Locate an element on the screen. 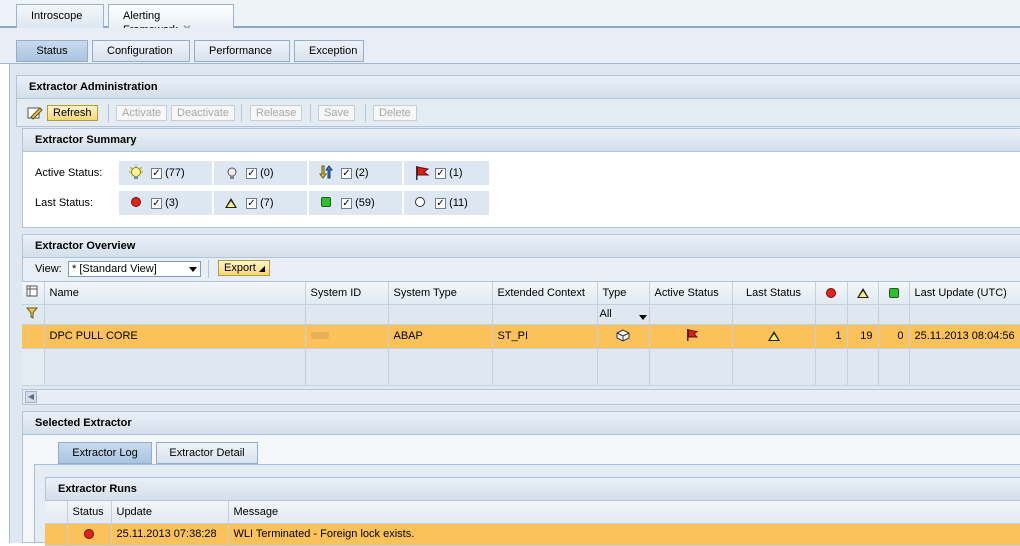 The width and height of the screenshot is (1020, 546). last-red-checkbox: ✓ (3) is located at coordinates (165, 203).